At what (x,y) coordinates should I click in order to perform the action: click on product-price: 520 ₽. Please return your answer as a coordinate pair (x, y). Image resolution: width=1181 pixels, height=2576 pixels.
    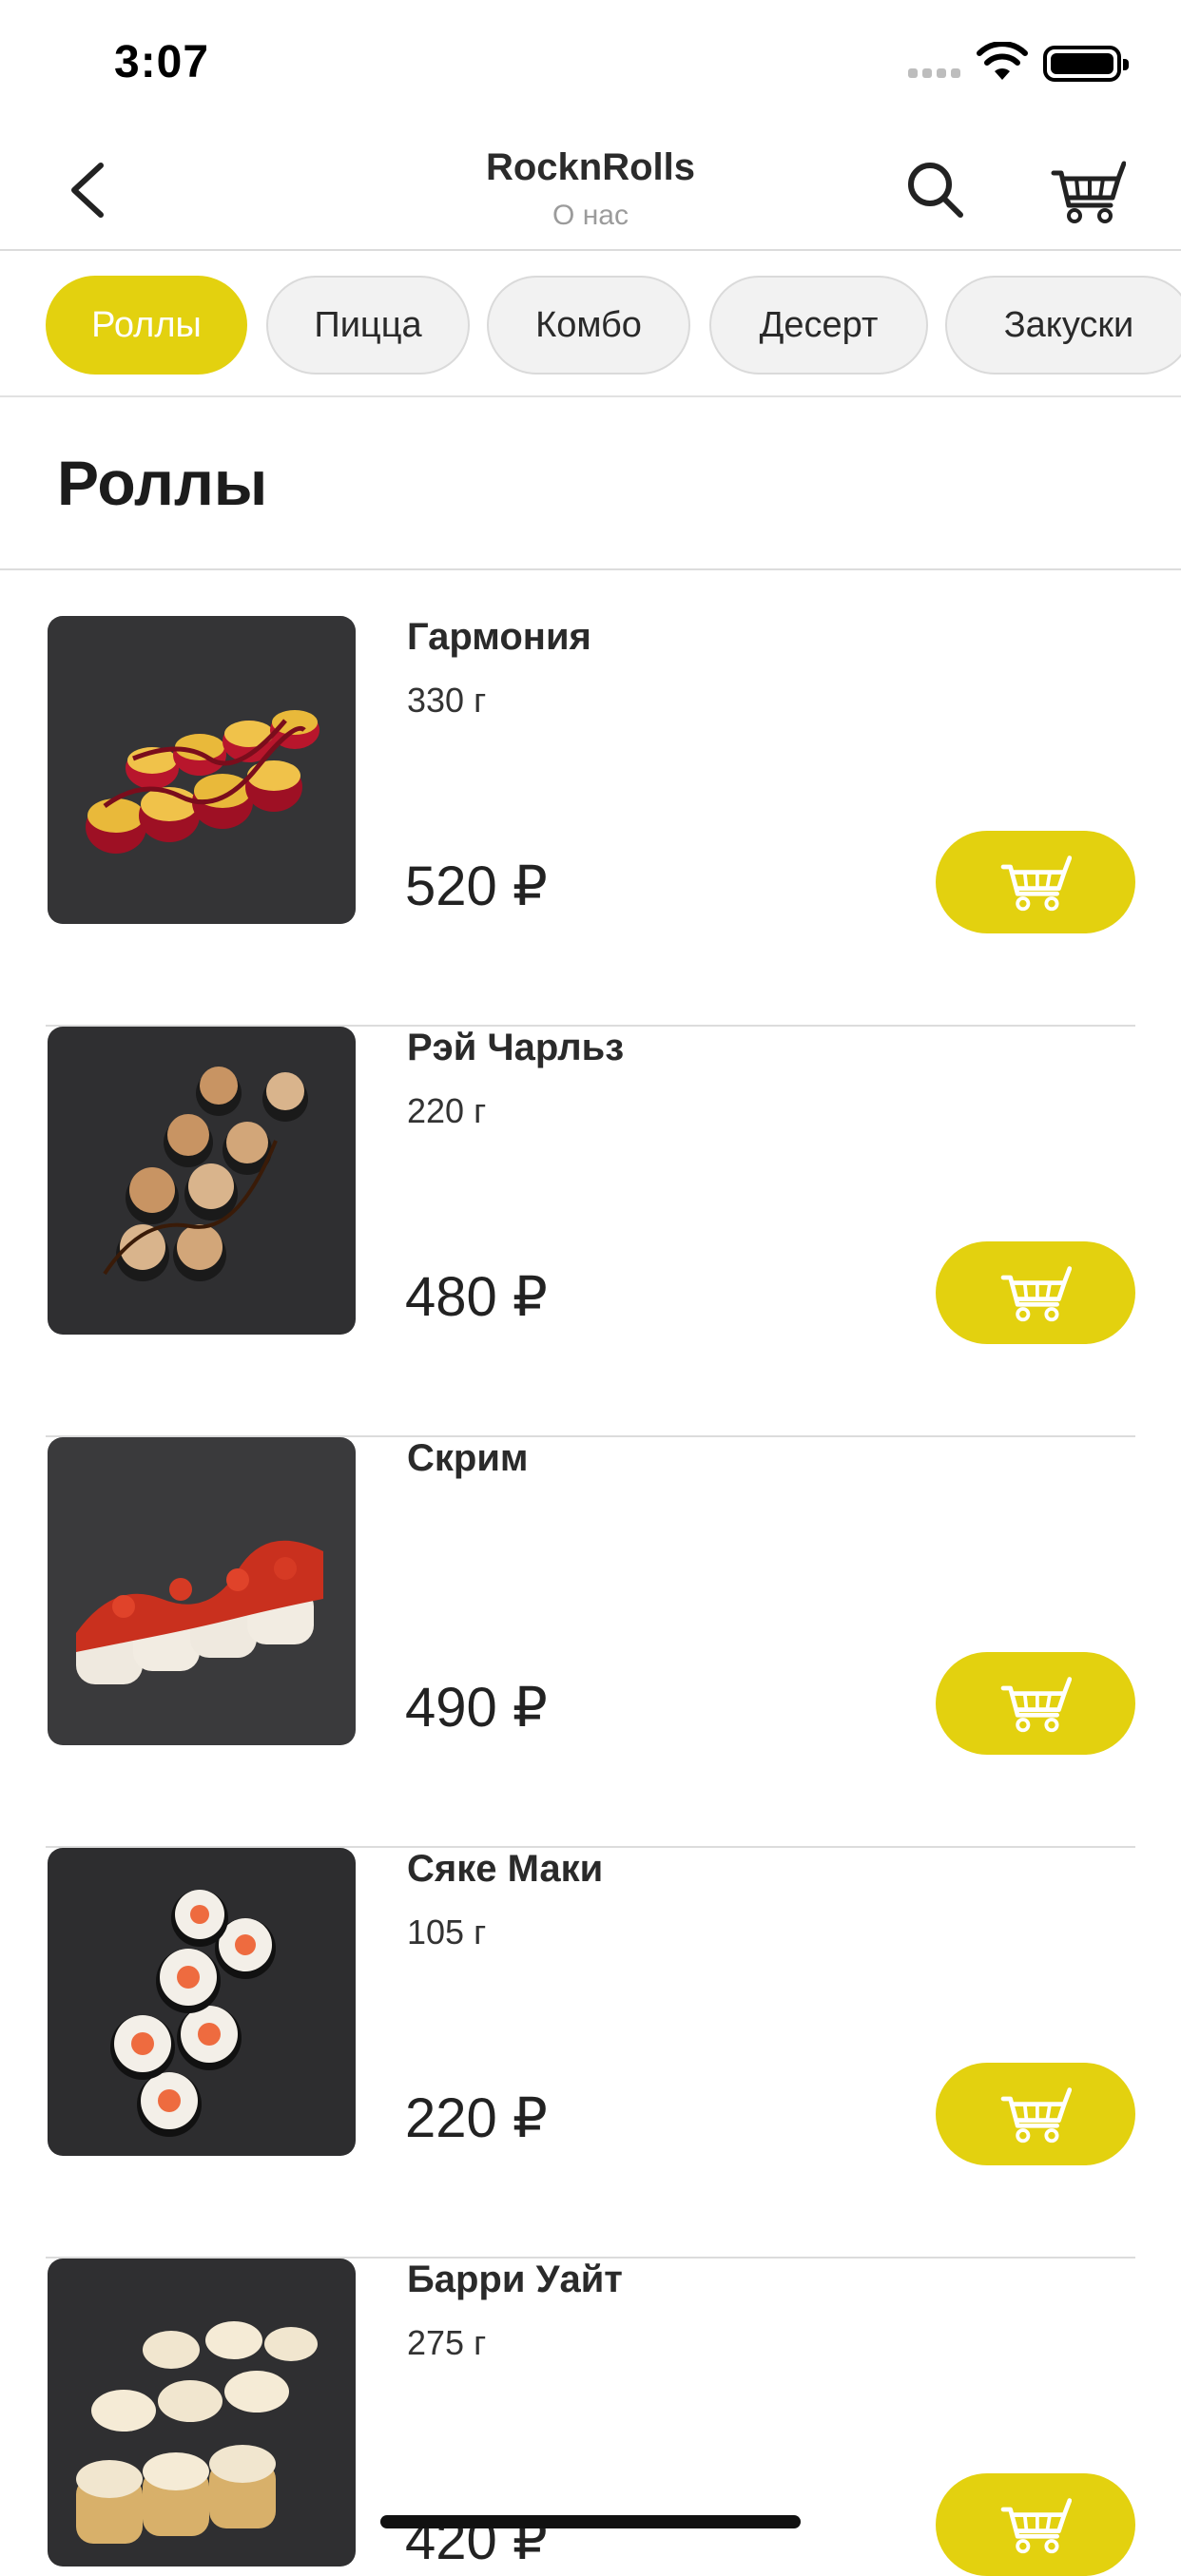
    Looking at the image, I should click on (476, 886).